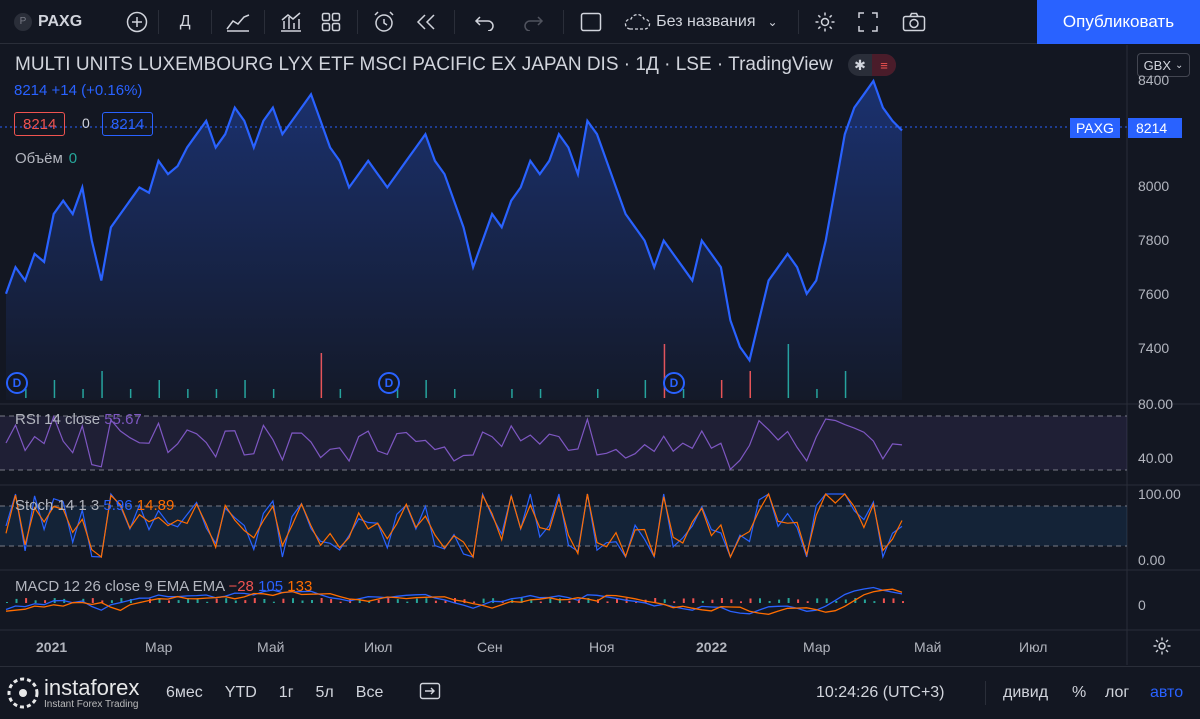 The height and width of the screenshot is (719, 1200). I want to click on range-5y-button: 5л, so click(325, 693).